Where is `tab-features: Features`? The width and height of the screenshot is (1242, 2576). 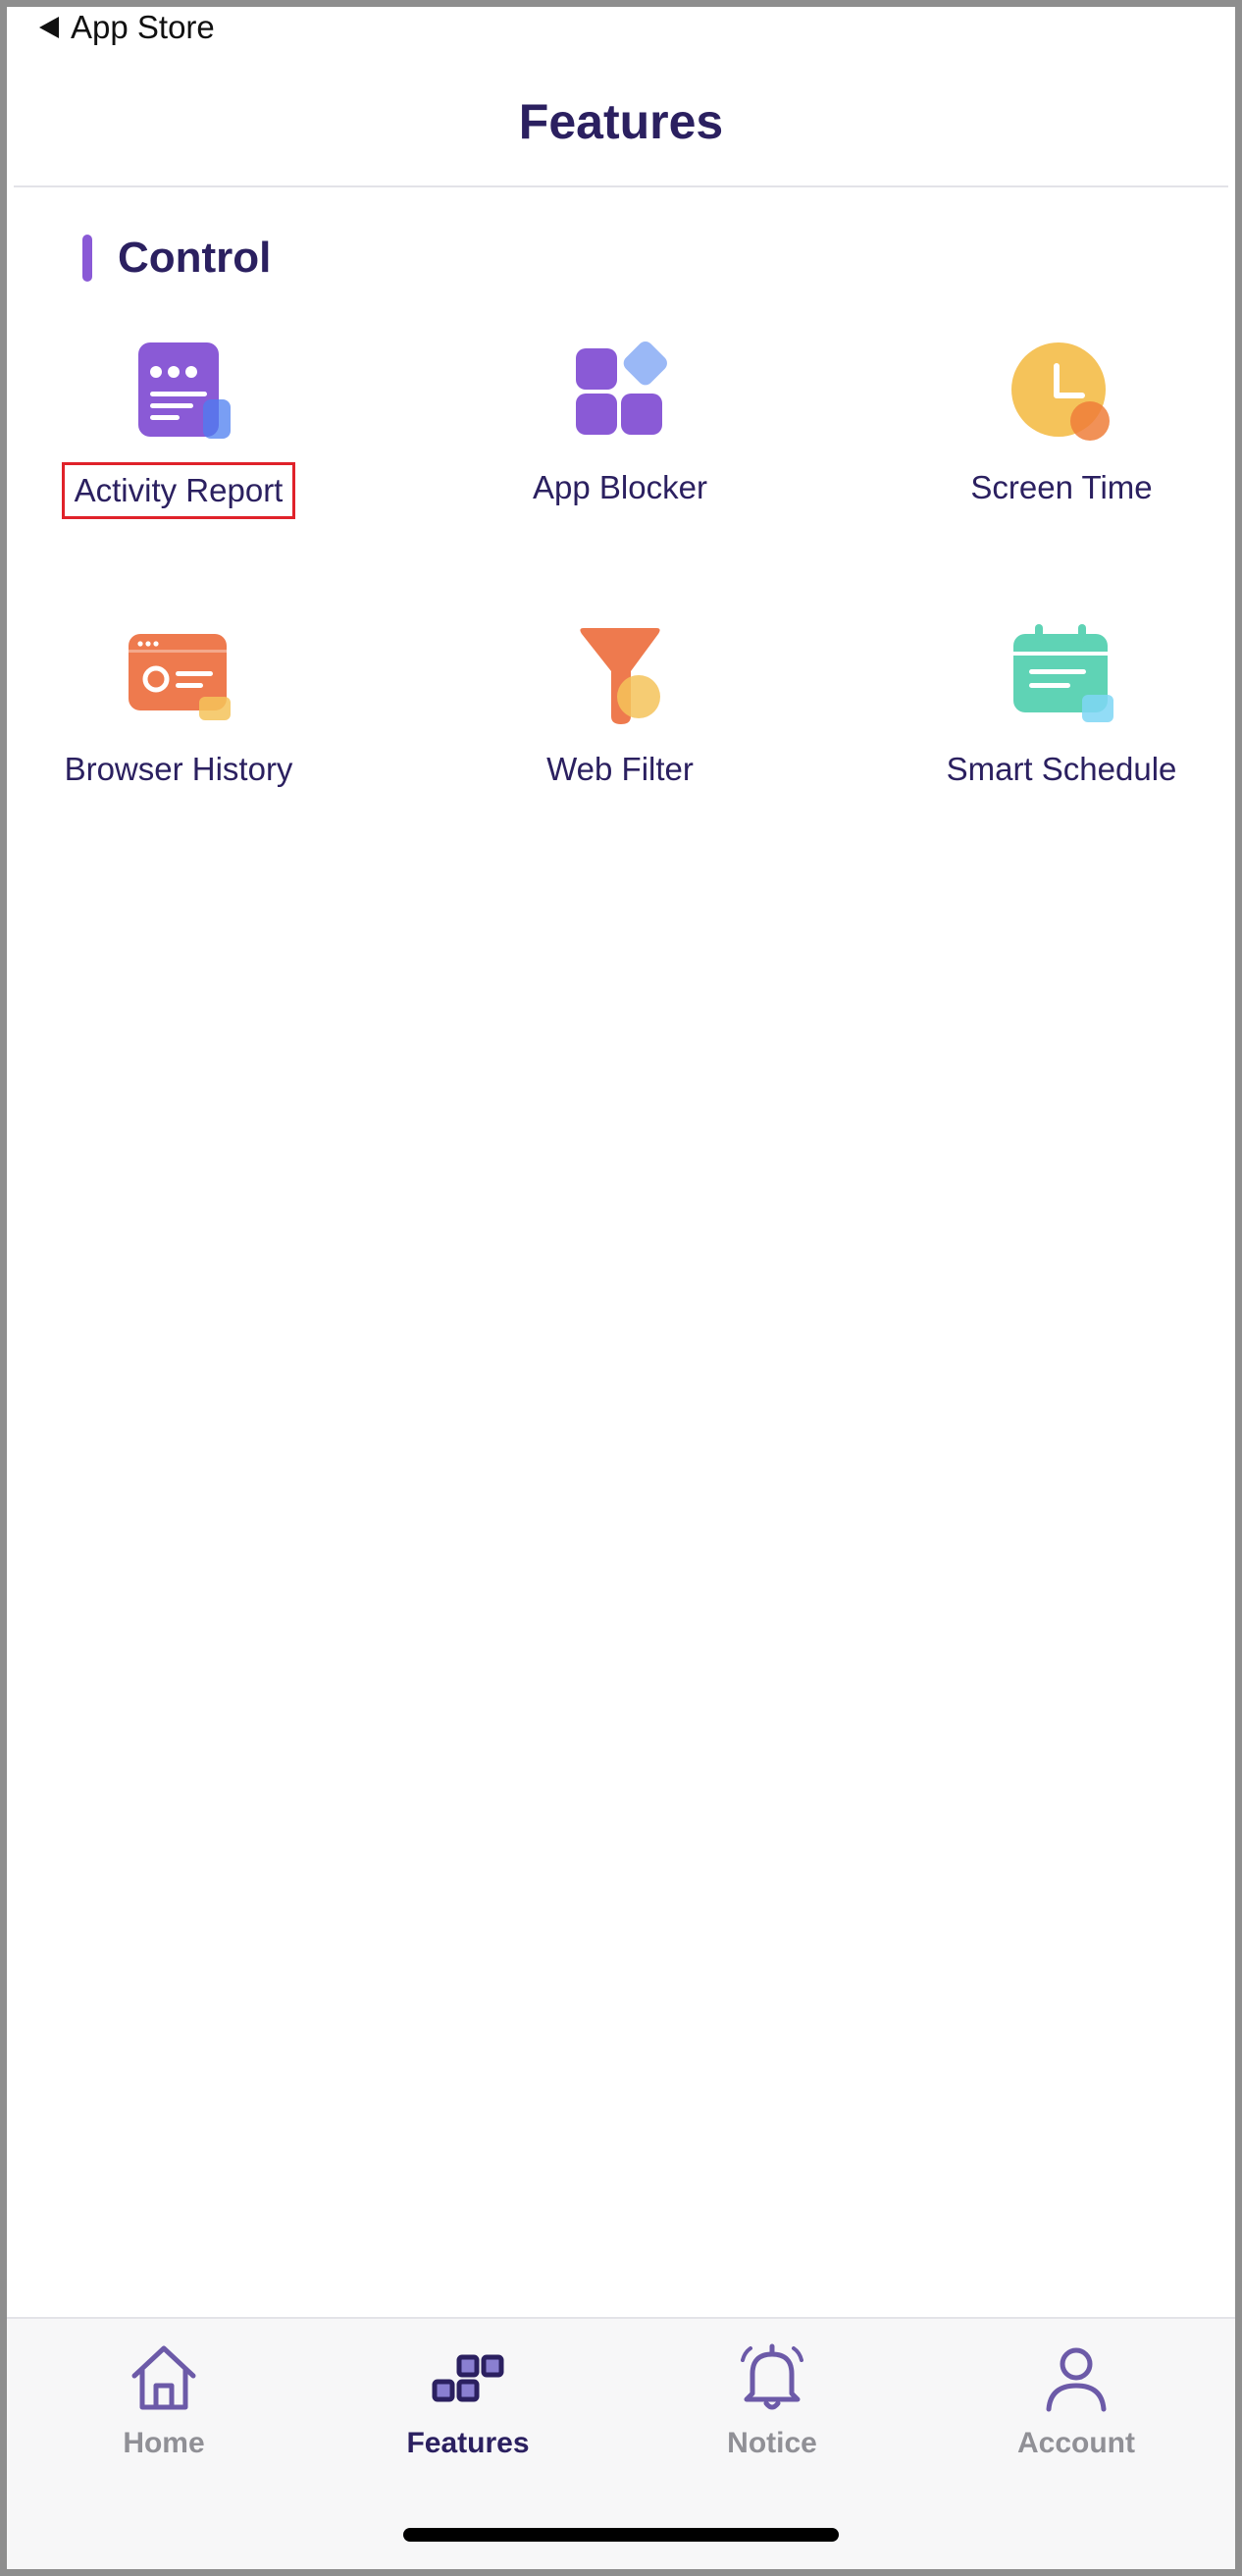
tab-features: Features is located at coordinates (468, 2412).